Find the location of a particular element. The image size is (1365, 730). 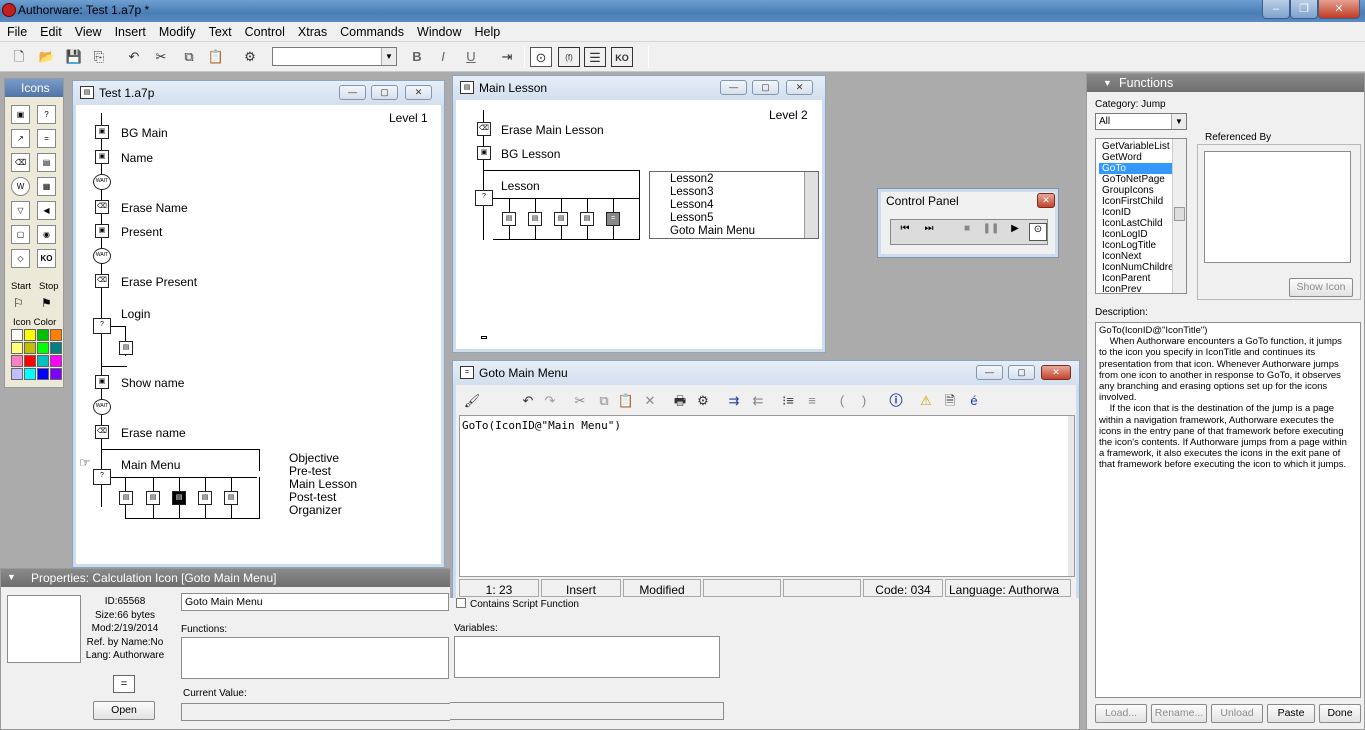

italic-button: I is located at coordinates (443, 57).